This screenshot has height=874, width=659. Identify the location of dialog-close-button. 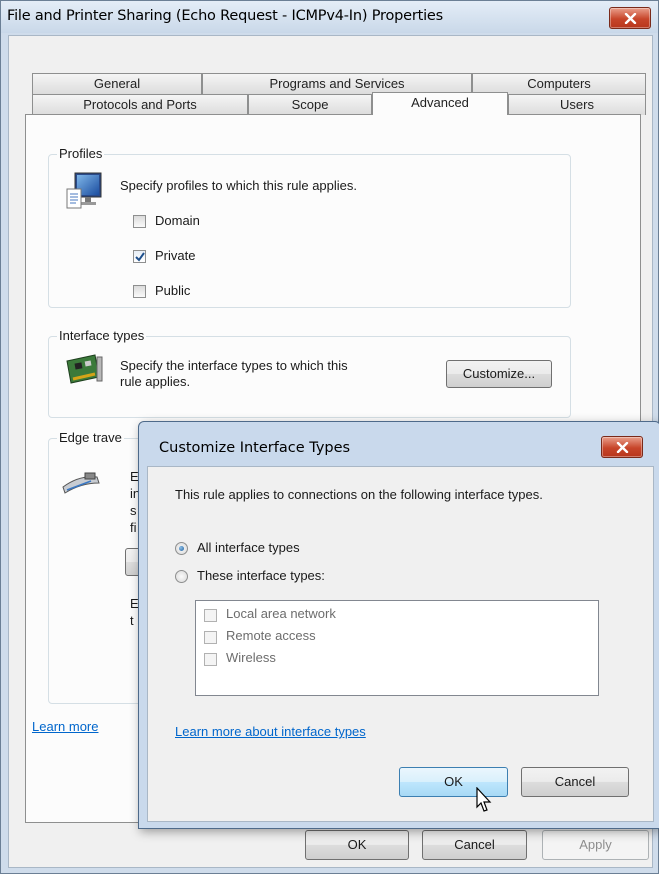
(622, 447).